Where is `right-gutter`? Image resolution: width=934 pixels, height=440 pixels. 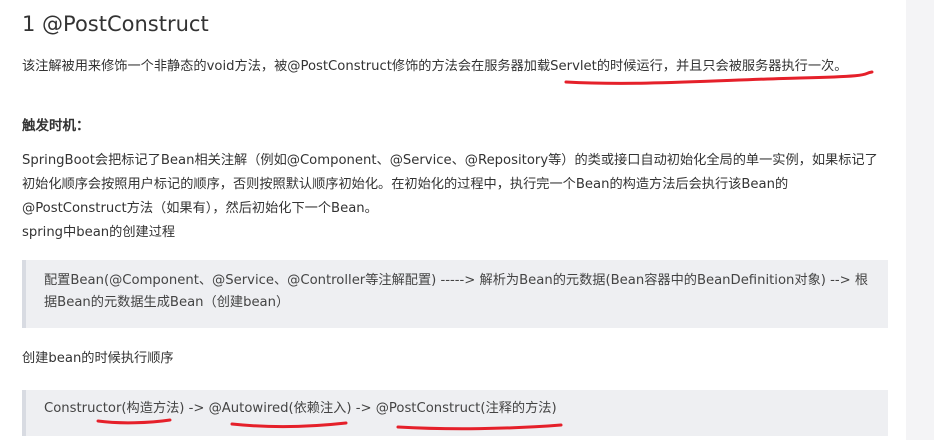 right-gutter is located at coordinates (920, 220).